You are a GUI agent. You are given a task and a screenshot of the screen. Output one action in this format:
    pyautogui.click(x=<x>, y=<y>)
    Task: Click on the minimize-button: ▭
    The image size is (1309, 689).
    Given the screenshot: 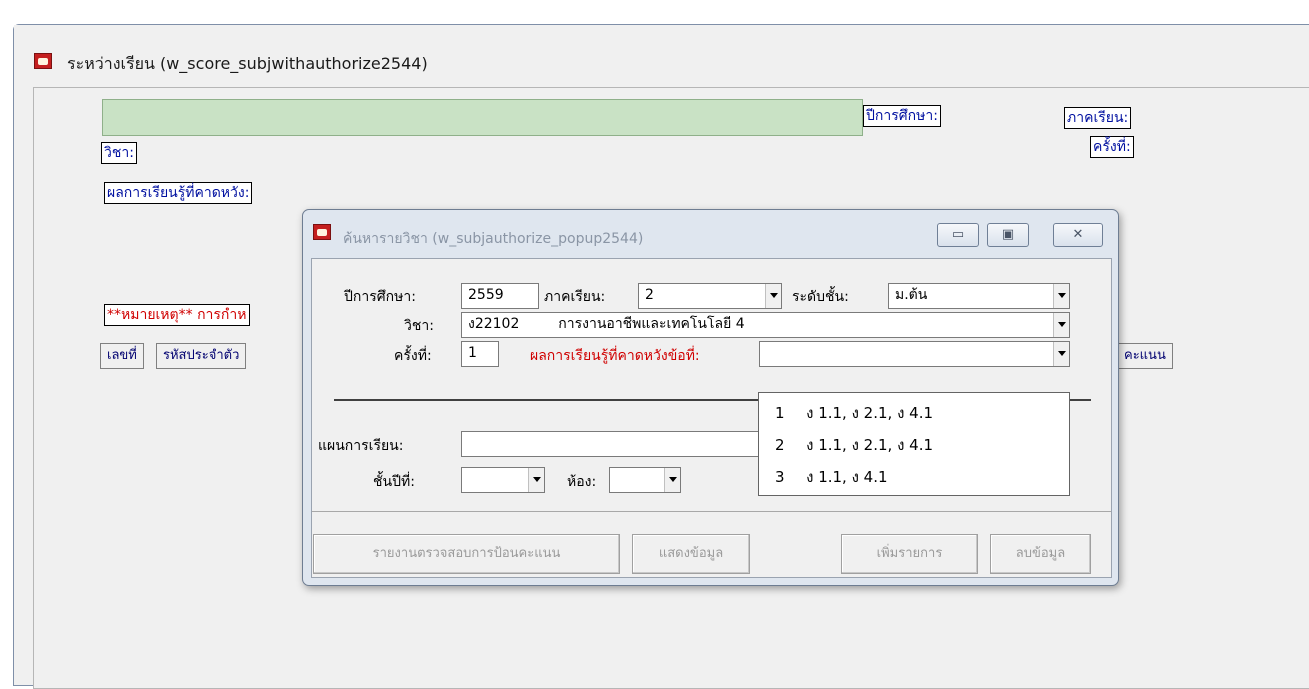 What is the action you would take?
    pyautogui.click(x=958, y=235)
    